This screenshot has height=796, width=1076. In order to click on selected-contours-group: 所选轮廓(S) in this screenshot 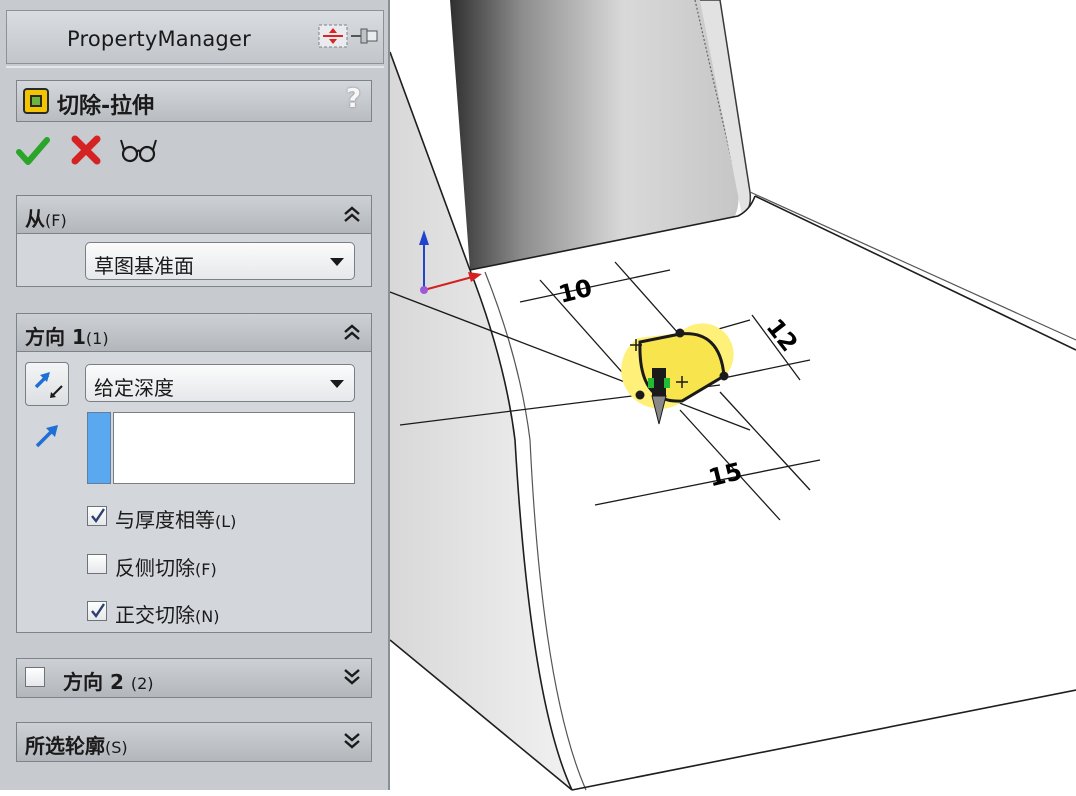, I will do `click(194, 742)`.